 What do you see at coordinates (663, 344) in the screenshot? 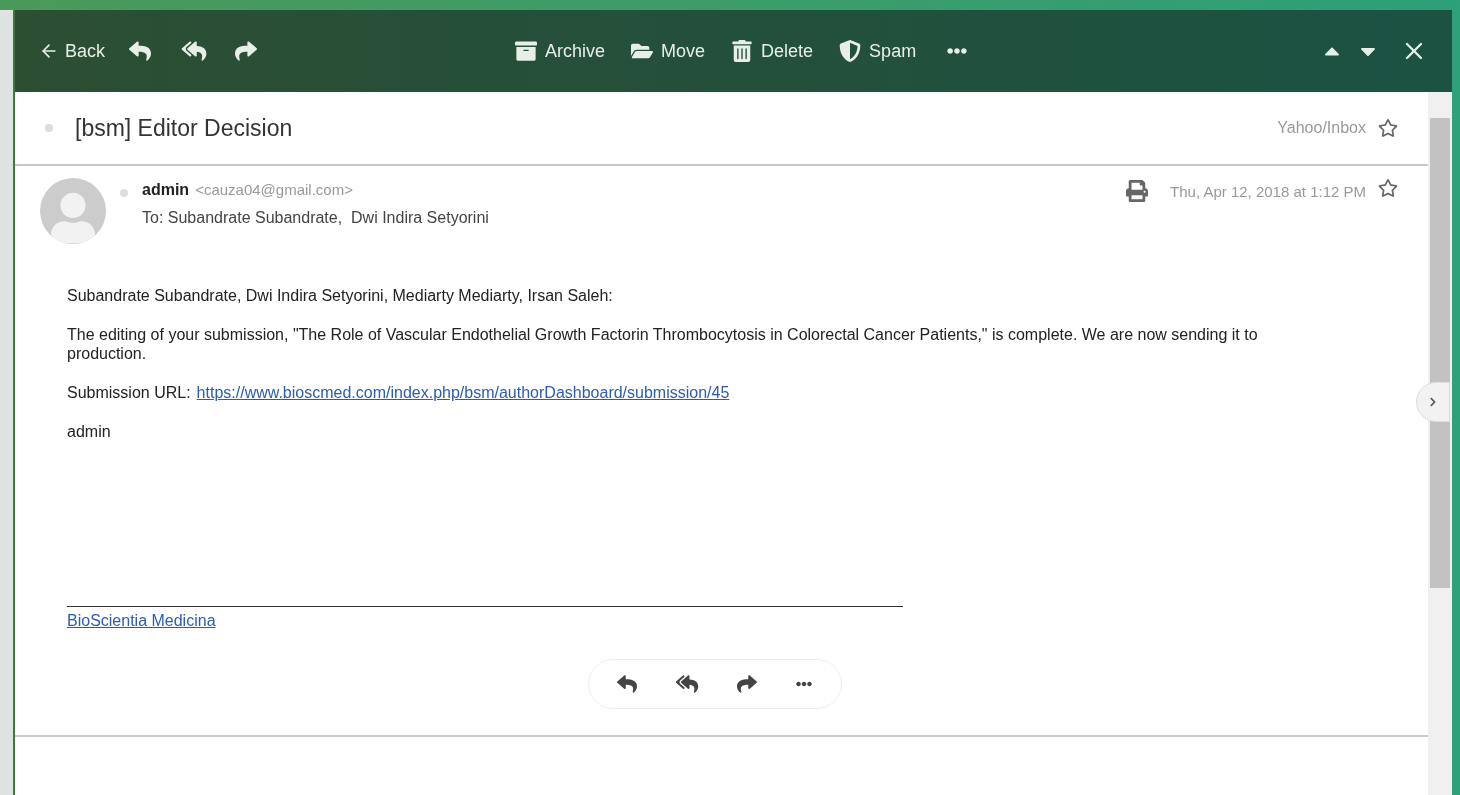
I see `body-paragraph: The editing of your submission, "The Role of Vascular Endothelial Growth Factorin Thrombocytosis in Colorectal Cancer Patients," is complete. We are now sending it to production.` at bounding box center [663, 344].